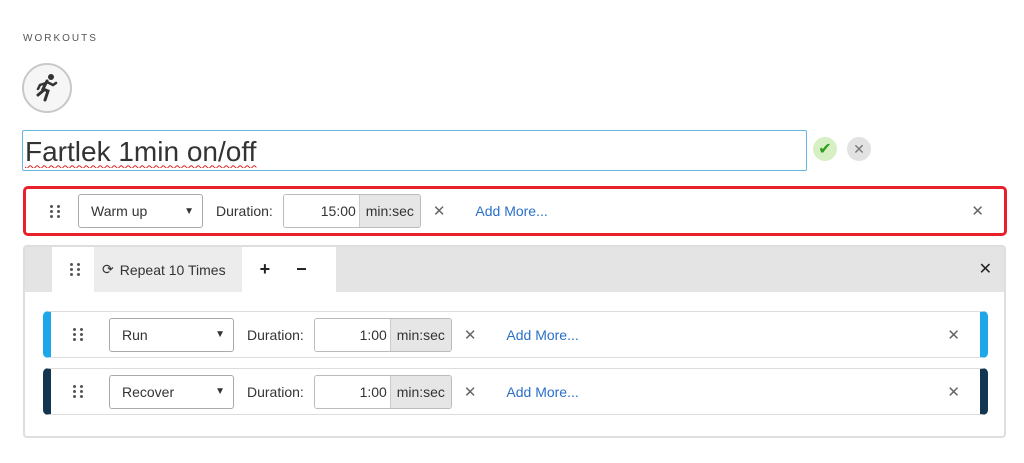 The width and height of the screenshot is (1024, 463). What do you see at coordinates (172, 269) in the screenshot?
I see `repeat-label: Repeat 10 Times` at bounding box center [172, 269].